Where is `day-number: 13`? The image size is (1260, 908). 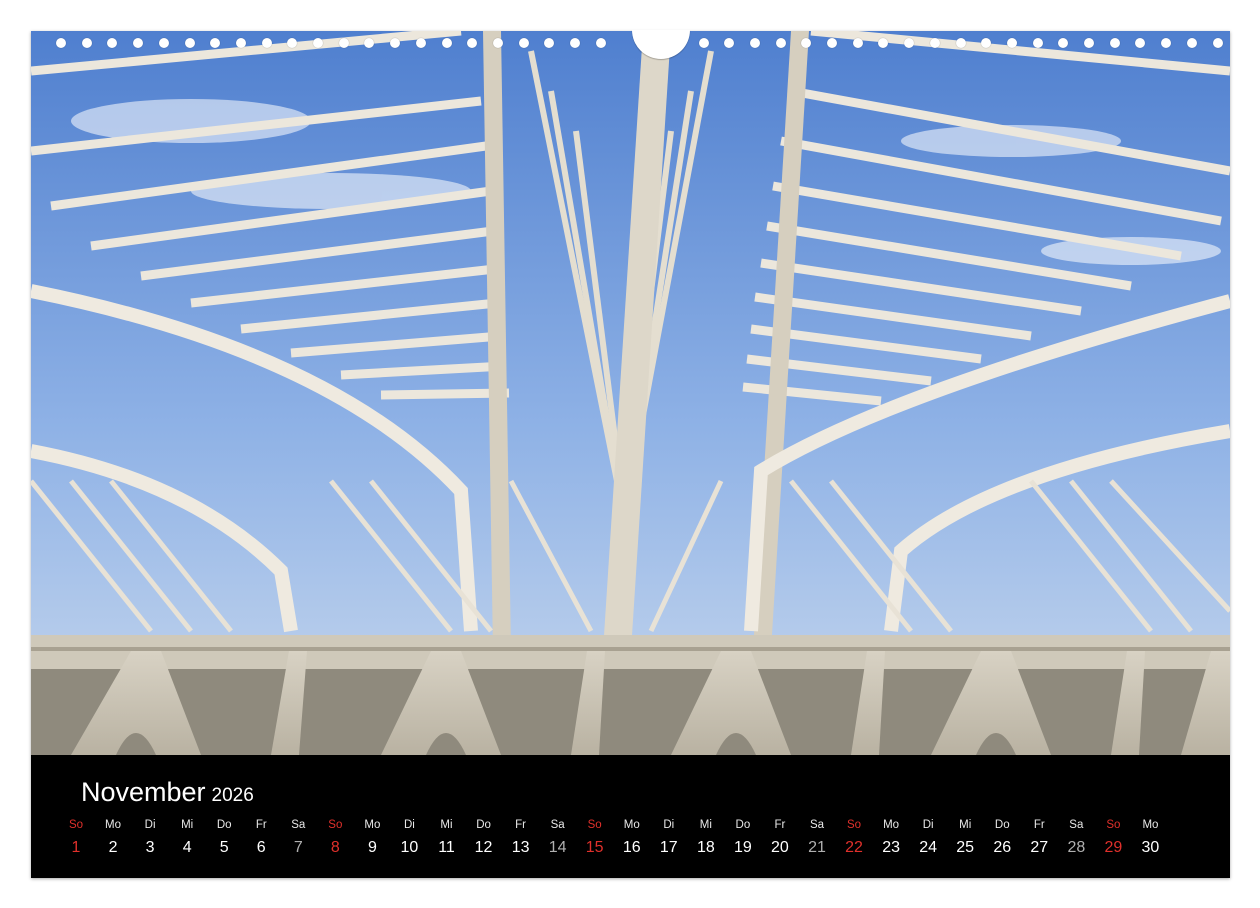 day-number: 13 is located at coordinates (520, 847).